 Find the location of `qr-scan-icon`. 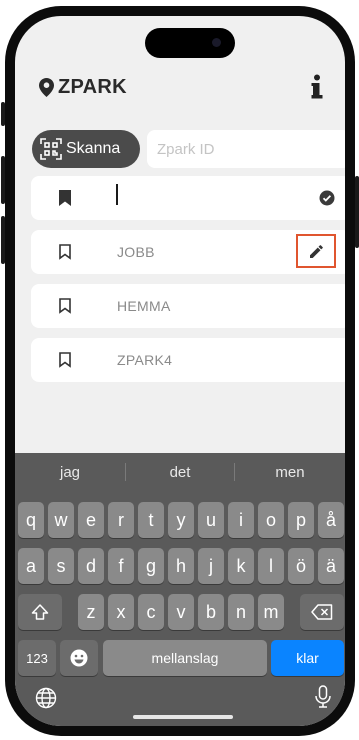

qr-scan-icon is located at coordinates (51, 149).